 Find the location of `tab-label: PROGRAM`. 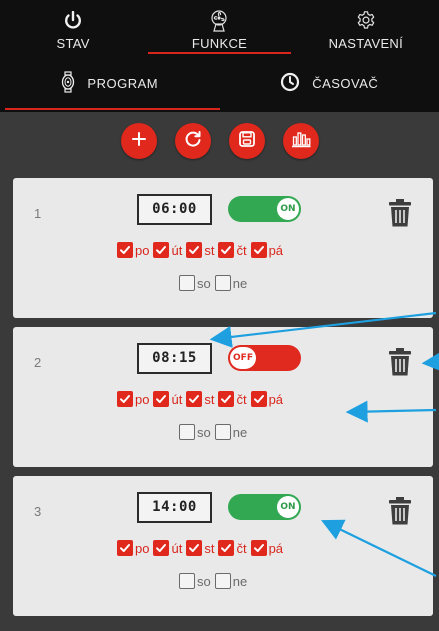

tab-label: PROGRAM is located at coordinates (123, 83).